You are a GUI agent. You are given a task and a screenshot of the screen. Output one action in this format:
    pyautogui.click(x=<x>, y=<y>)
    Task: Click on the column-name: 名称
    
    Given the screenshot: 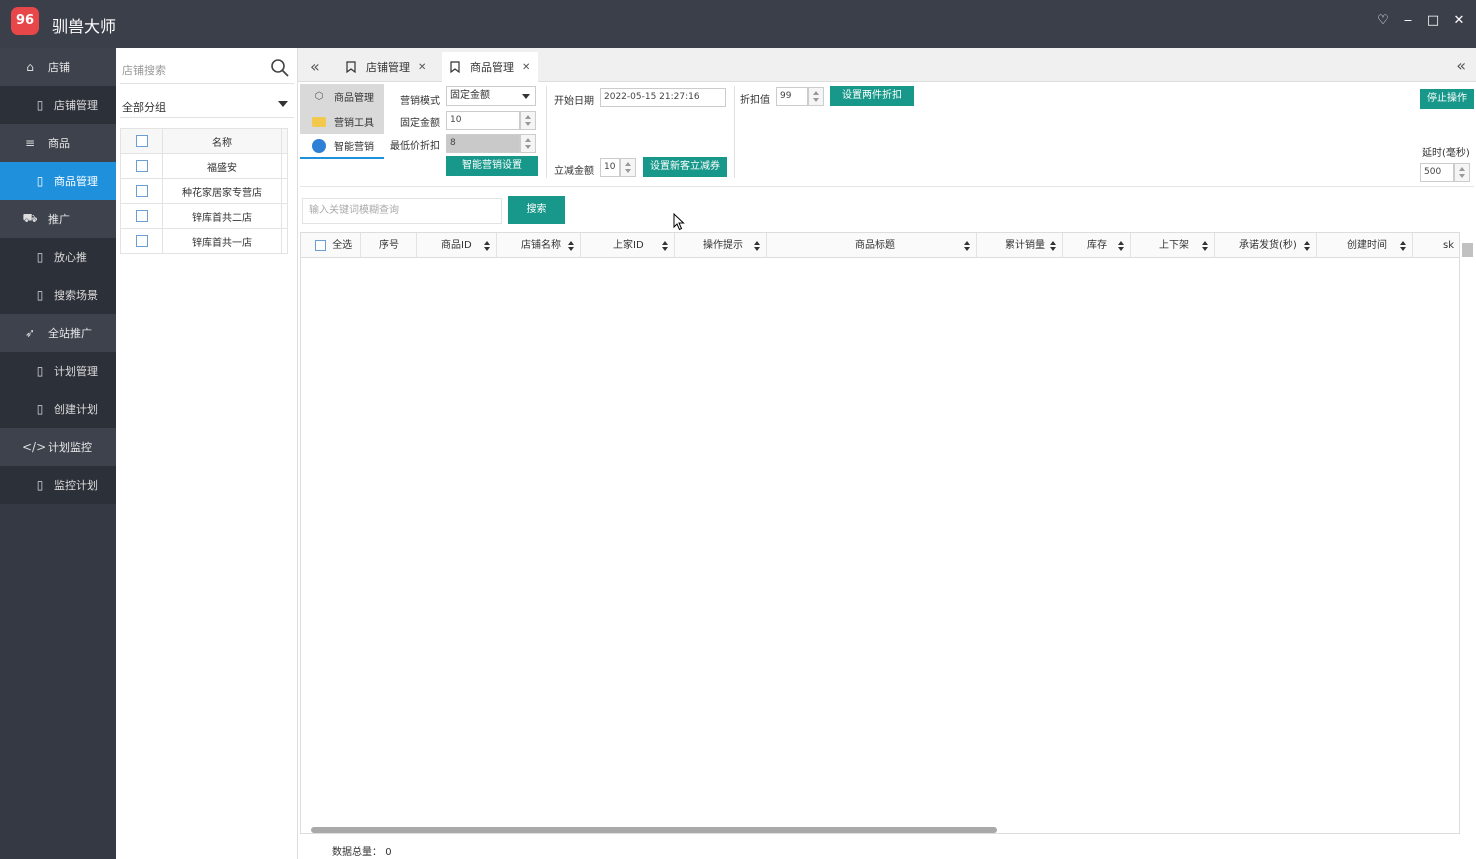 What is the action you would take?
    pyautogui.click(x=222, y=141)
    